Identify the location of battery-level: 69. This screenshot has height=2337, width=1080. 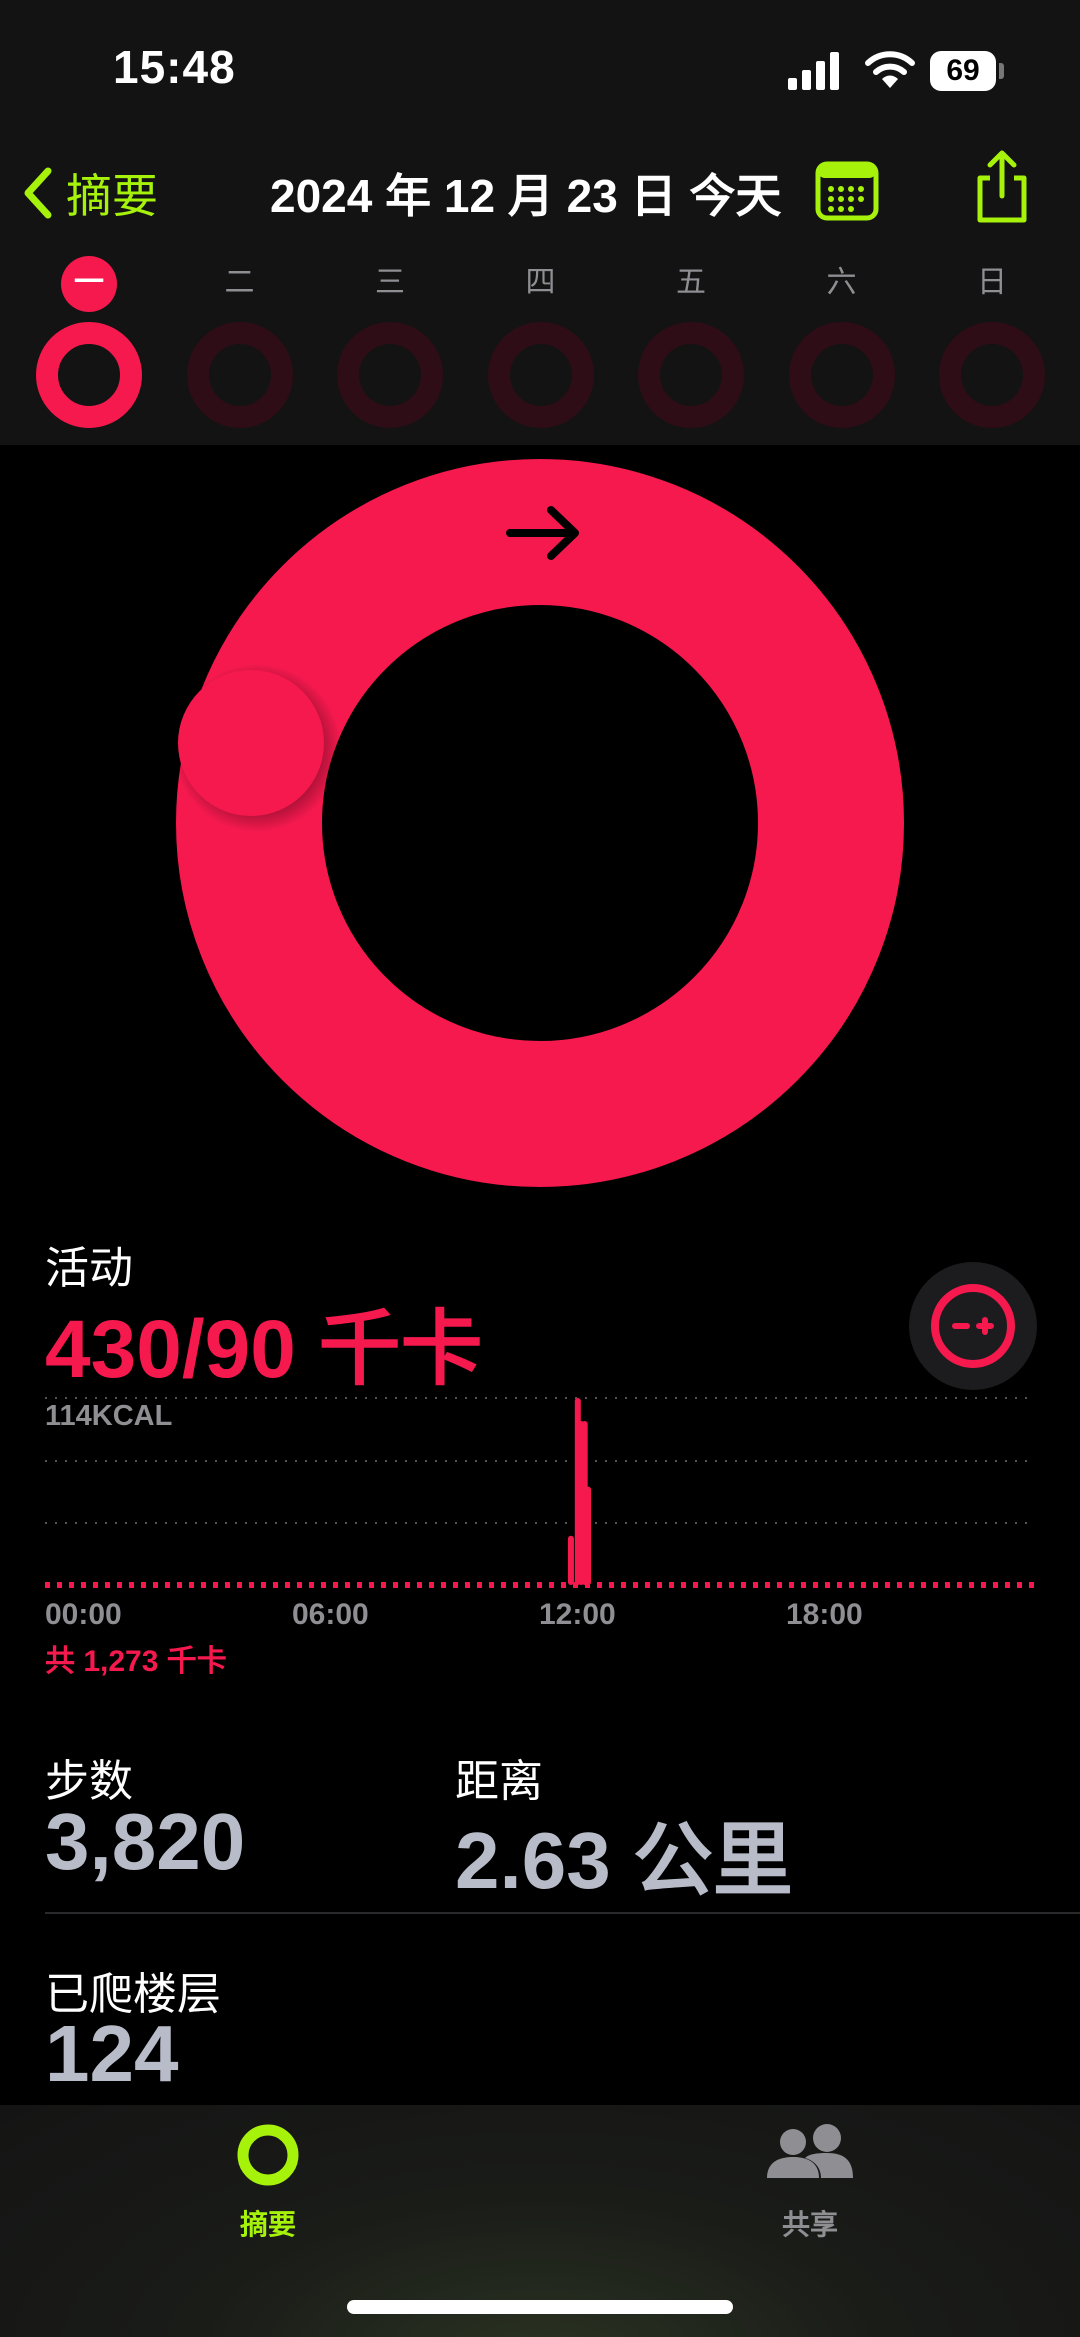
(963, 70).